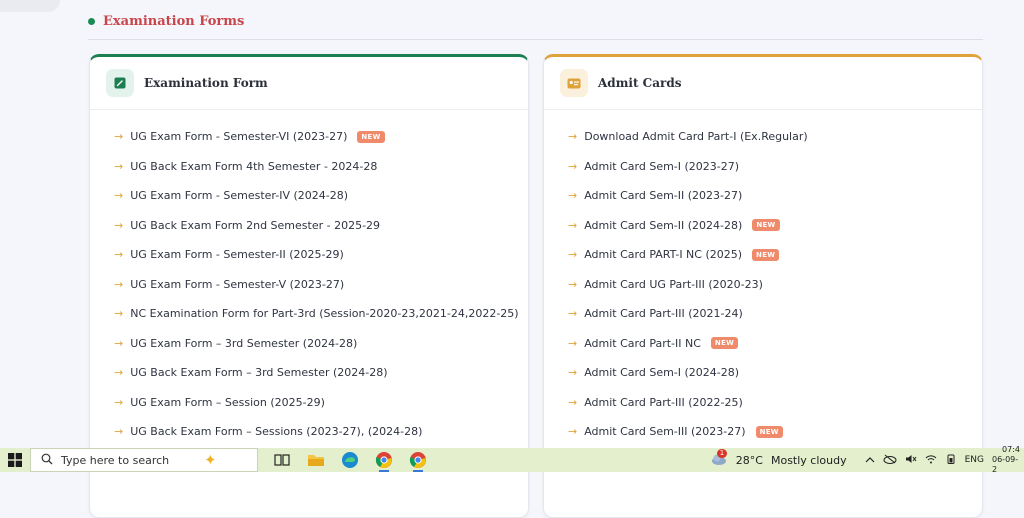 This screenshot has width=1024, height=518. Describe the element at coordinates (642, 343) in the screenshot. I see `item-link: Admit Card Part-II NC` at that location.